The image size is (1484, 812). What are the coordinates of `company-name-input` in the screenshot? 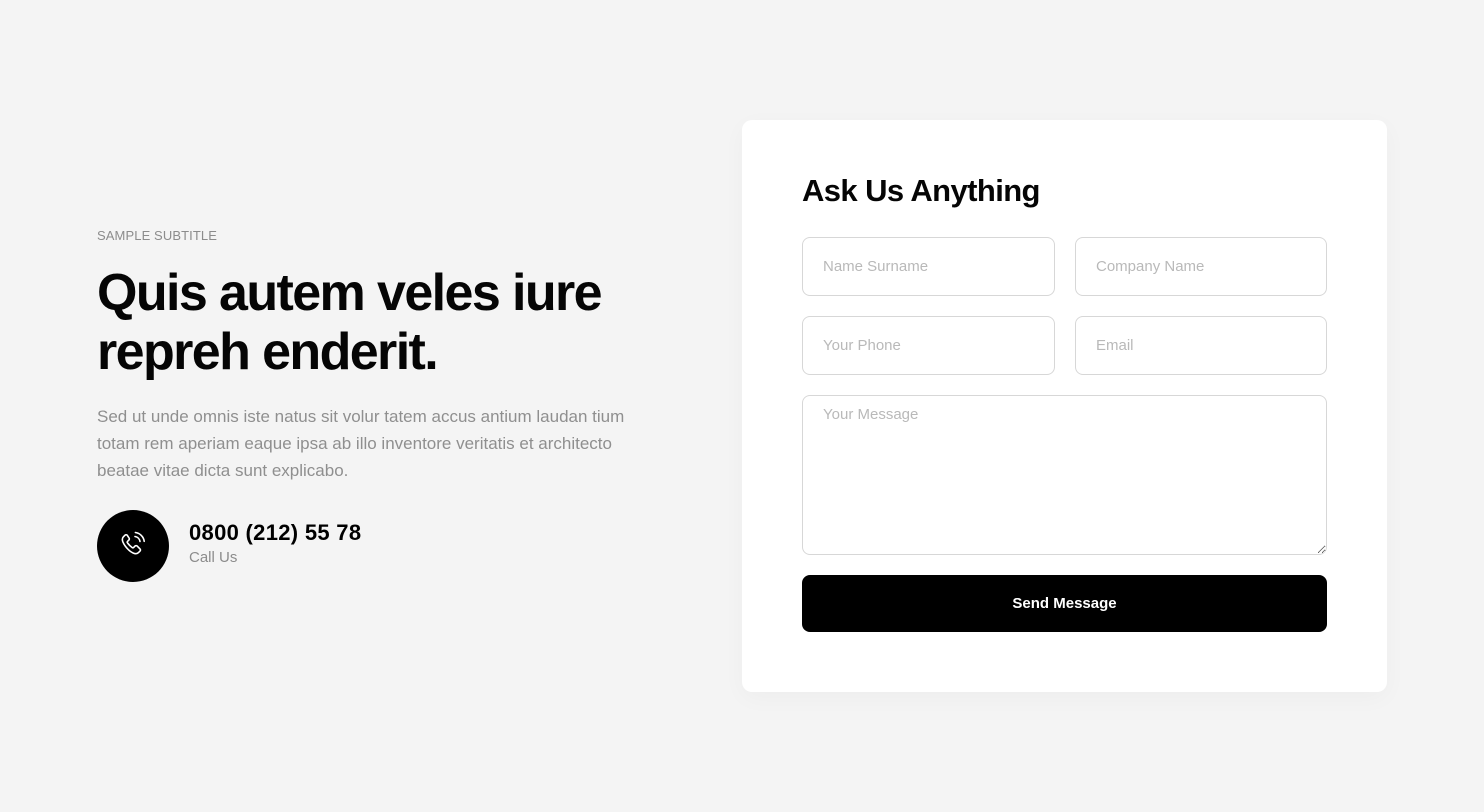 It's located at (1201, 266).